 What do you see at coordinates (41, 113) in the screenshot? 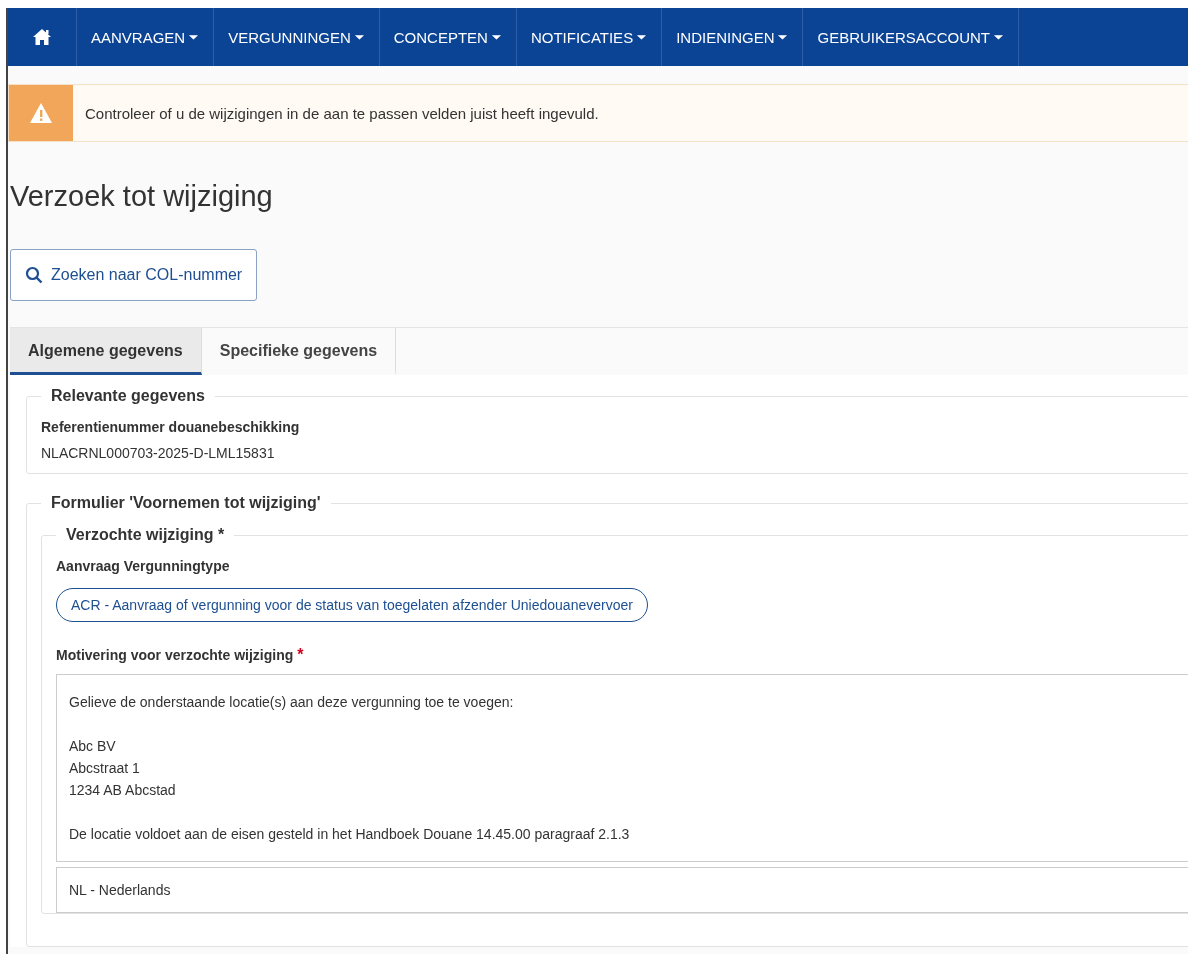
I see `warning-icon` at bounding box center [41, 113].